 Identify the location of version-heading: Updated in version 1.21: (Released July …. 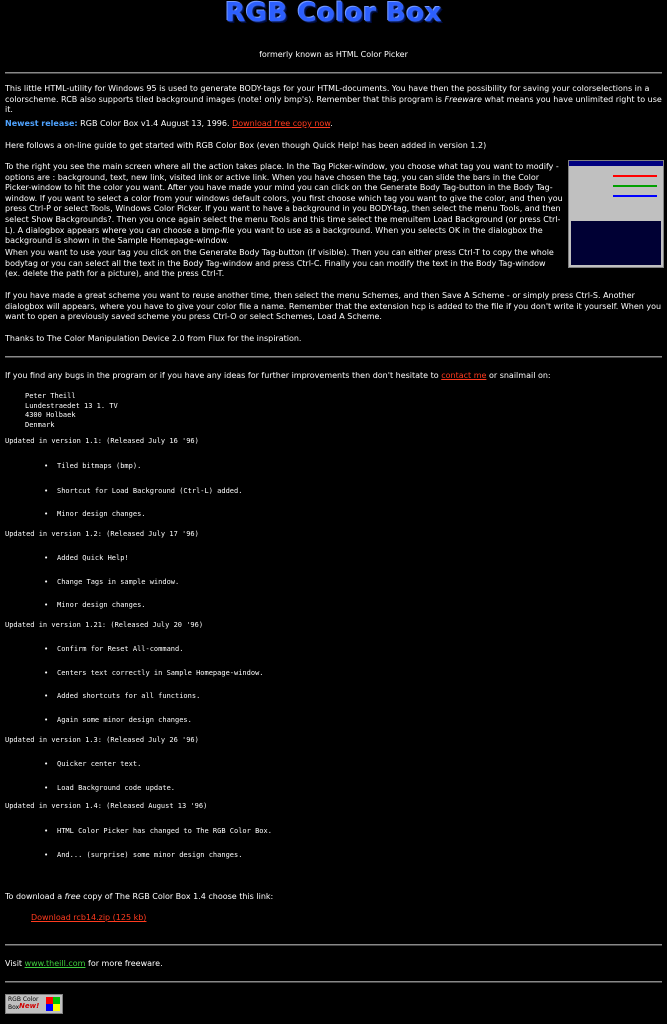
(104, 625).